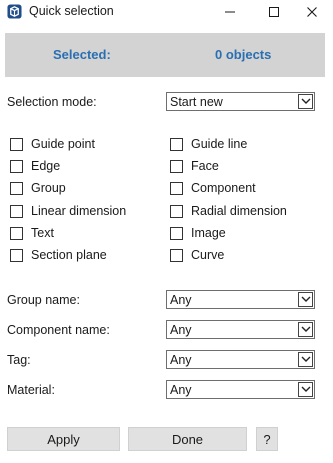 The image size is (333, 463). I want to click on checkbox-component: Component, so click(213, 188).